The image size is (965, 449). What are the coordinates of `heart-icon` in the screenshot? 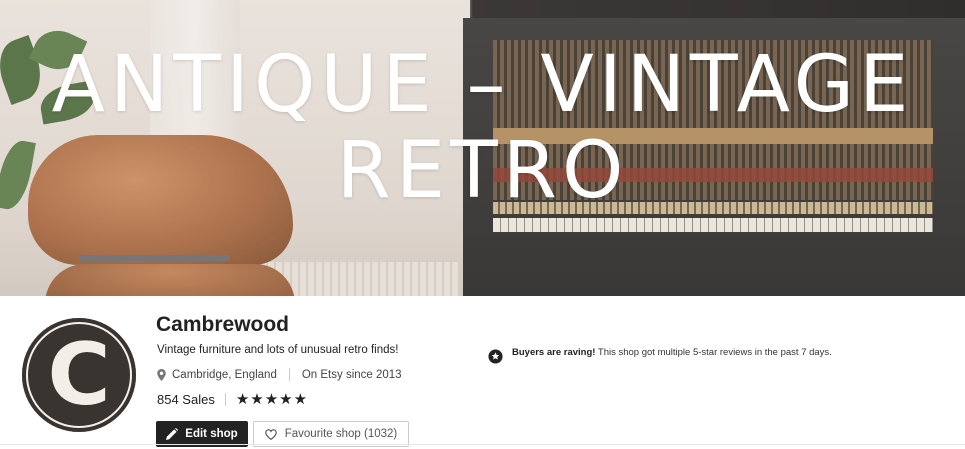 It's located at (270, 434).